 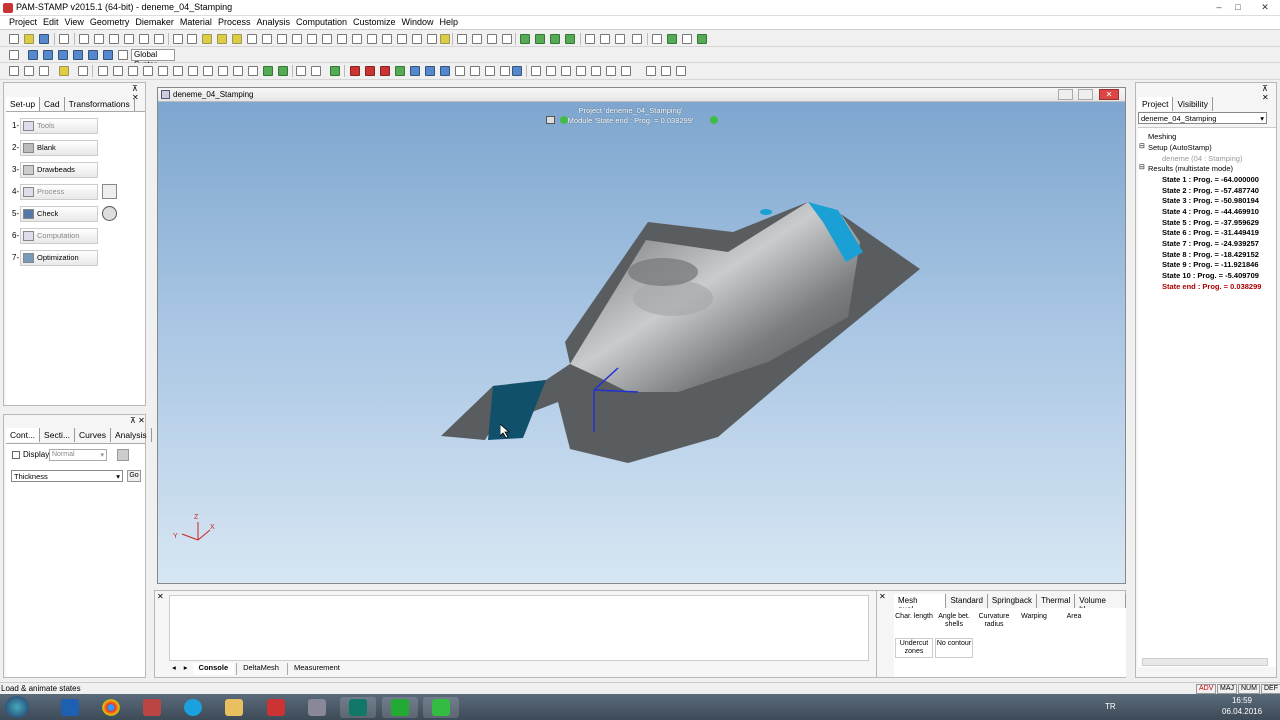 What do you see at coordinates (666, 71) in the screenshot?
I see `layer-b-icon` at bounding box center [666, 71].